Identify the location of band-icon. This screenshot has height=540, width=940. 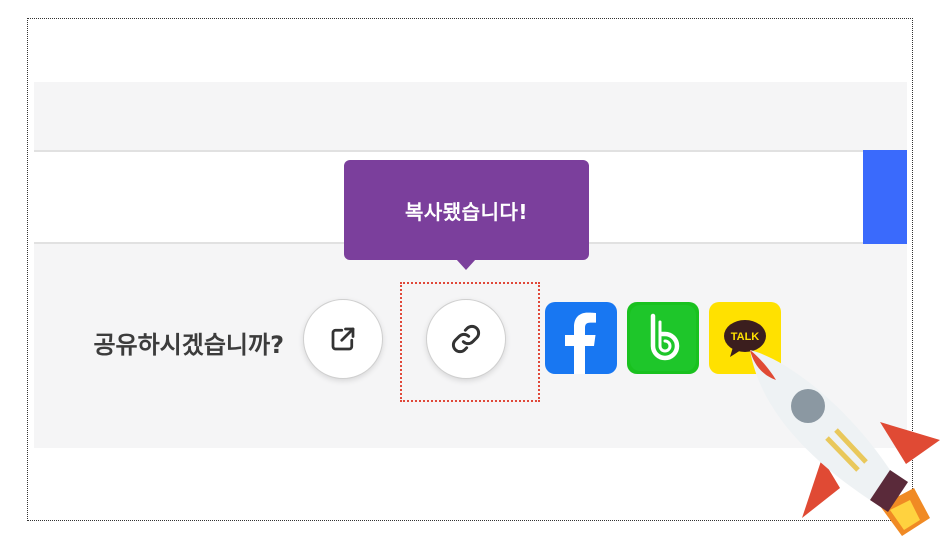
(663, 338).